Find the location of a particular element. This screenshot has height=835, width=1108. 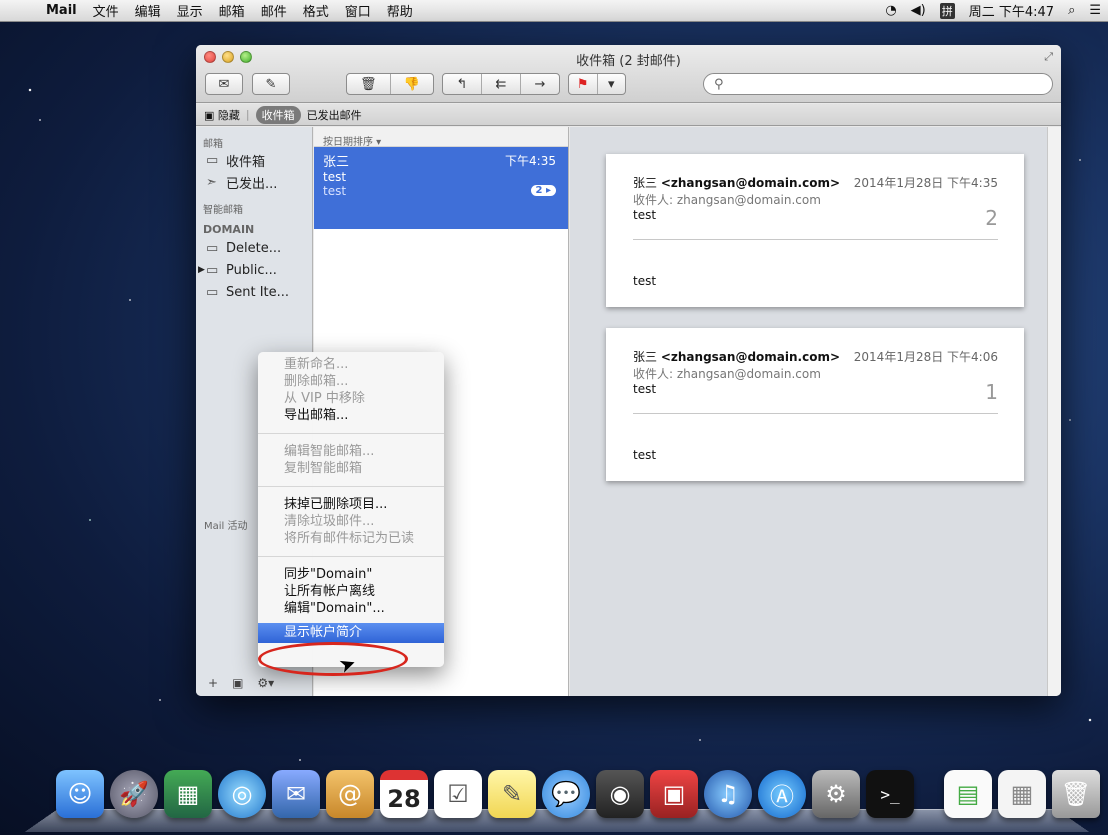

trash-button: 🗑 is located at coordinates (368, 84).